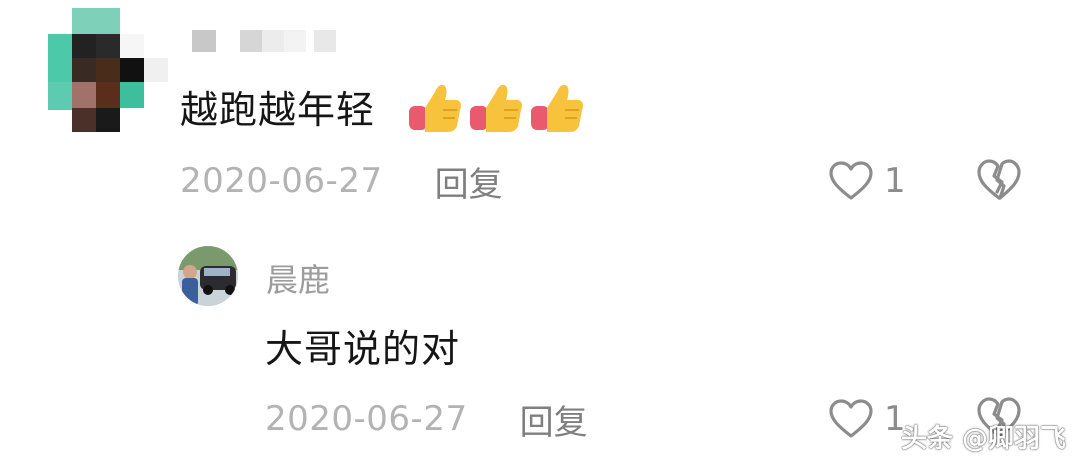  I want to click on reply-meta: 2020-06-27 回复, so click(426, 419).